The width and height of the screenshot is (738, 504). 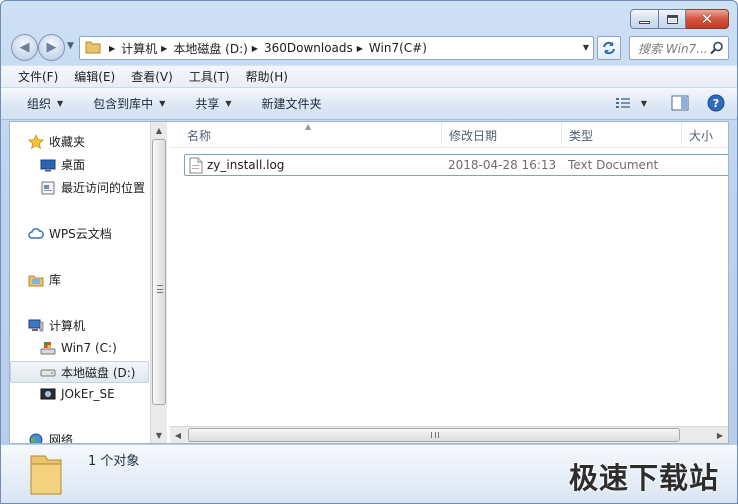 I want to click on watermark-logo: 极速下载站, so click(x=643, y=478).